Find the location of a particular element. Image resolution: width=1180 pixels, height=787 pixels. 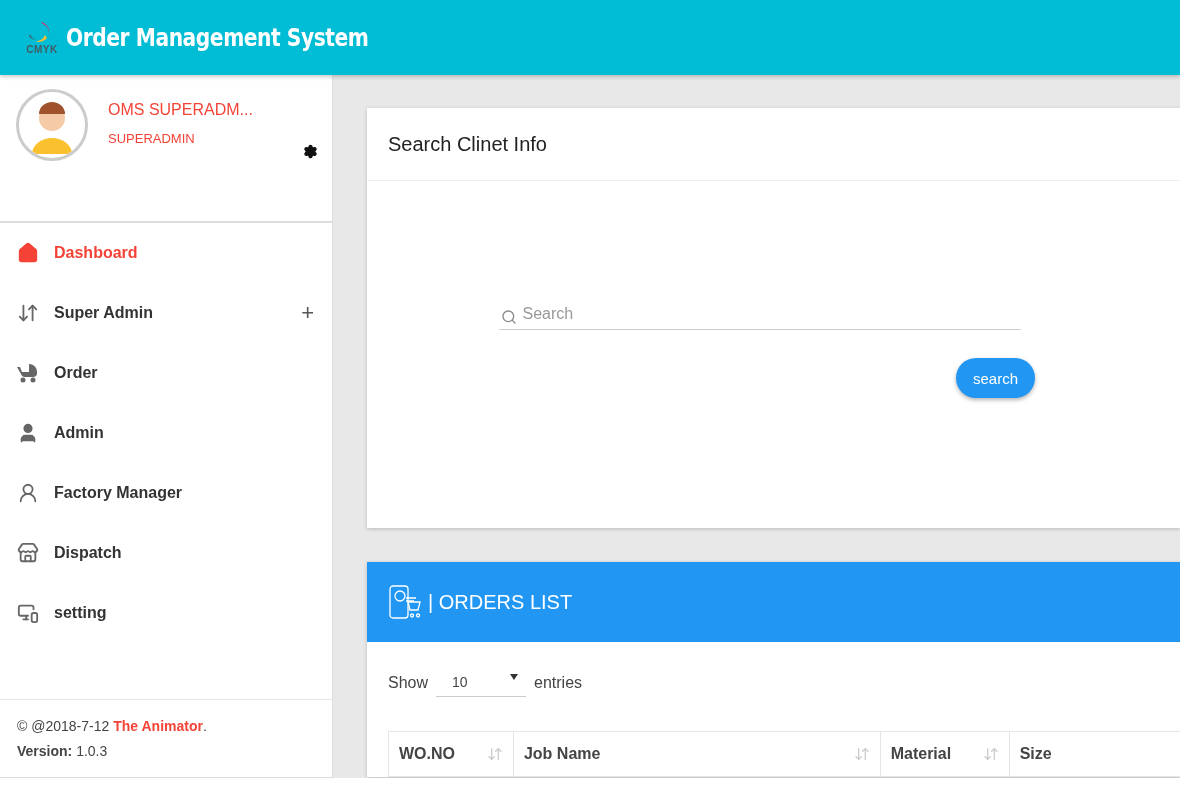

sidebar-item: Order is located at coordinates (166, 373).